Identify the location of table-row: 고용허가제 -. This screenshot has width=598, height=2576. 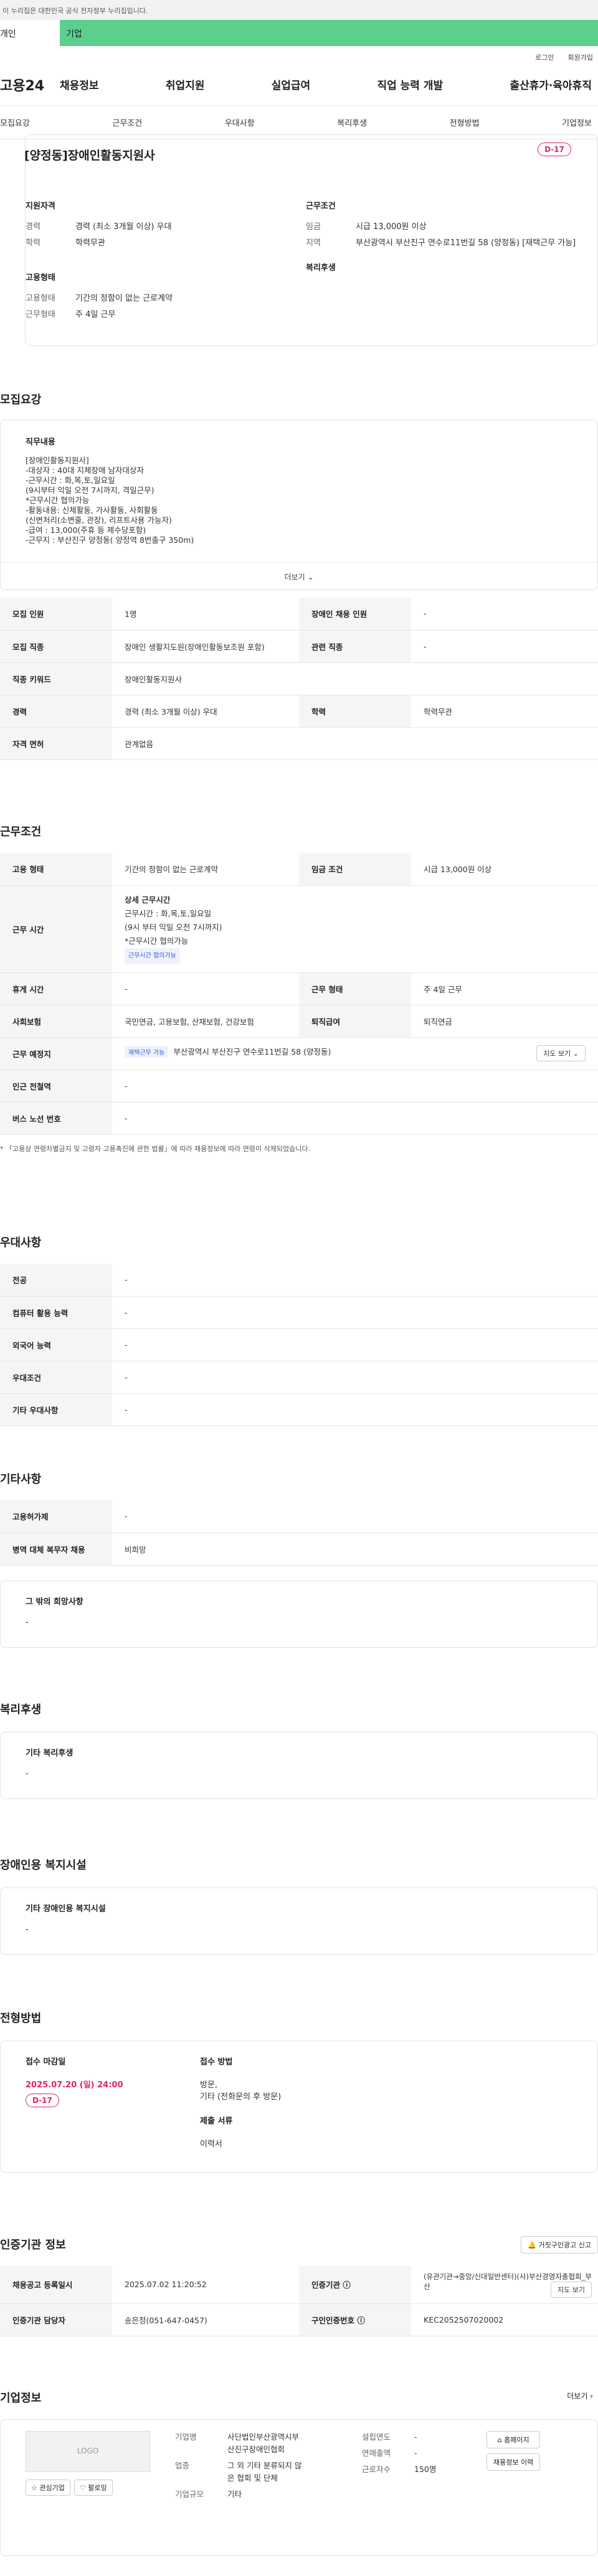
(299, 1516).